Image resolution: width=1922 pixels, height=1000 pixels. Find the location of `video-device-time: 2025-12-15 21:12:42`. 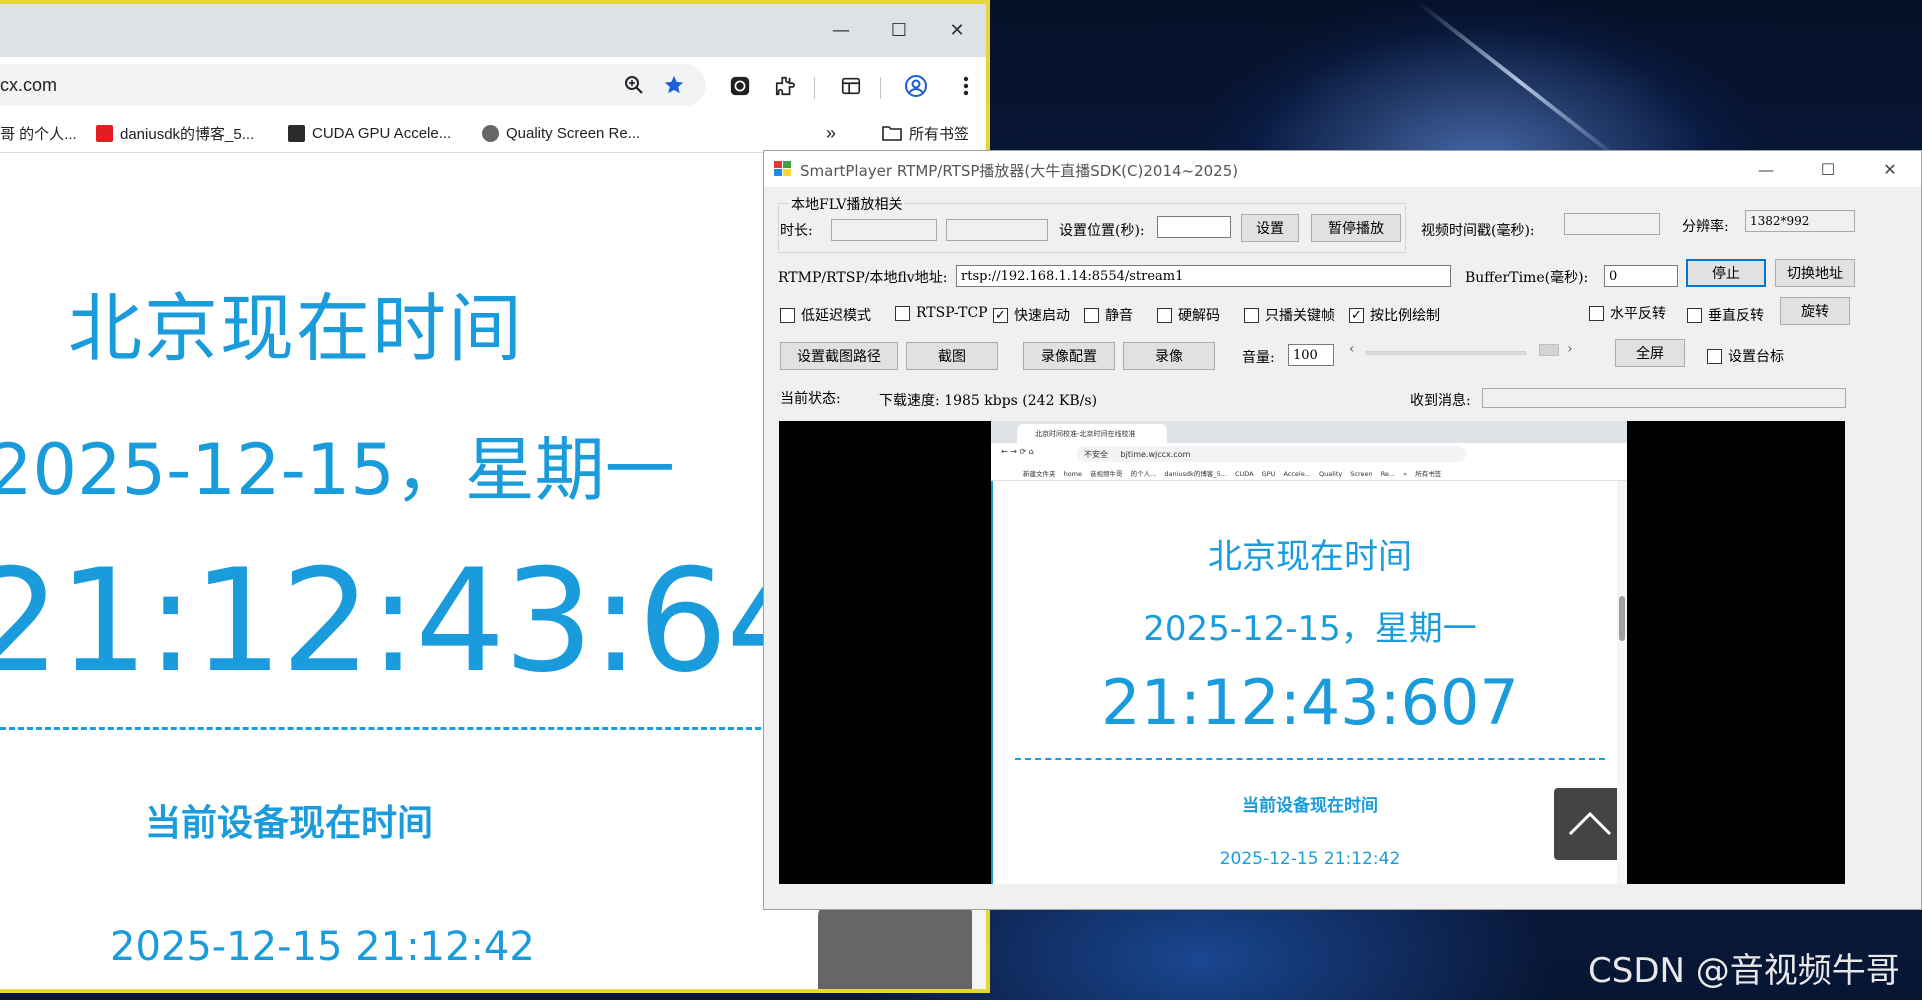

video-device-time: 2025-12-15 21:12:42 is located at coordinates (1310, 859).